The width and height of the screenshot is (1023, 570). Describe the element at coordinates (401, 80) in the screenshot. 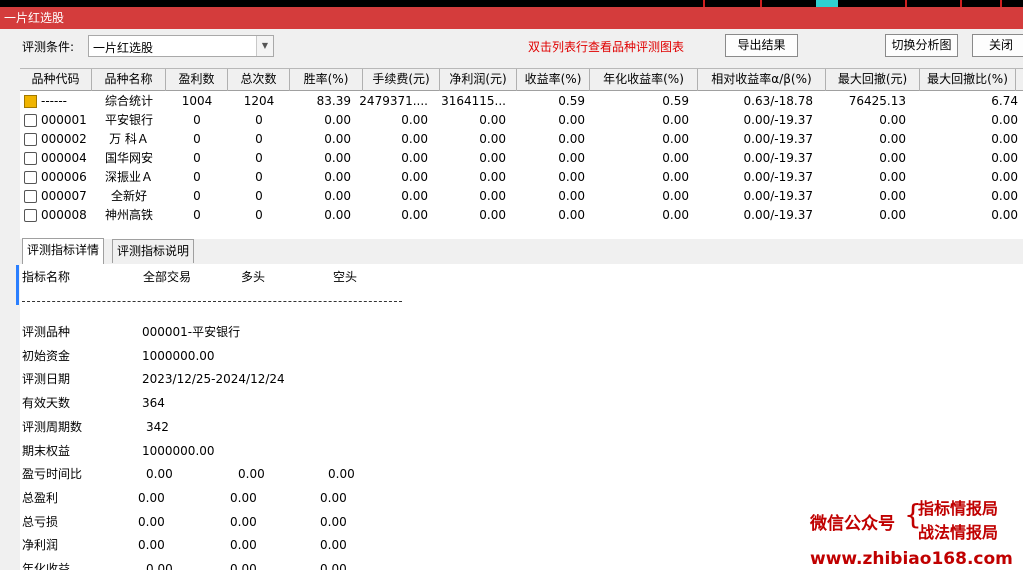

I see `column-header: 手续费(元)` at that location.